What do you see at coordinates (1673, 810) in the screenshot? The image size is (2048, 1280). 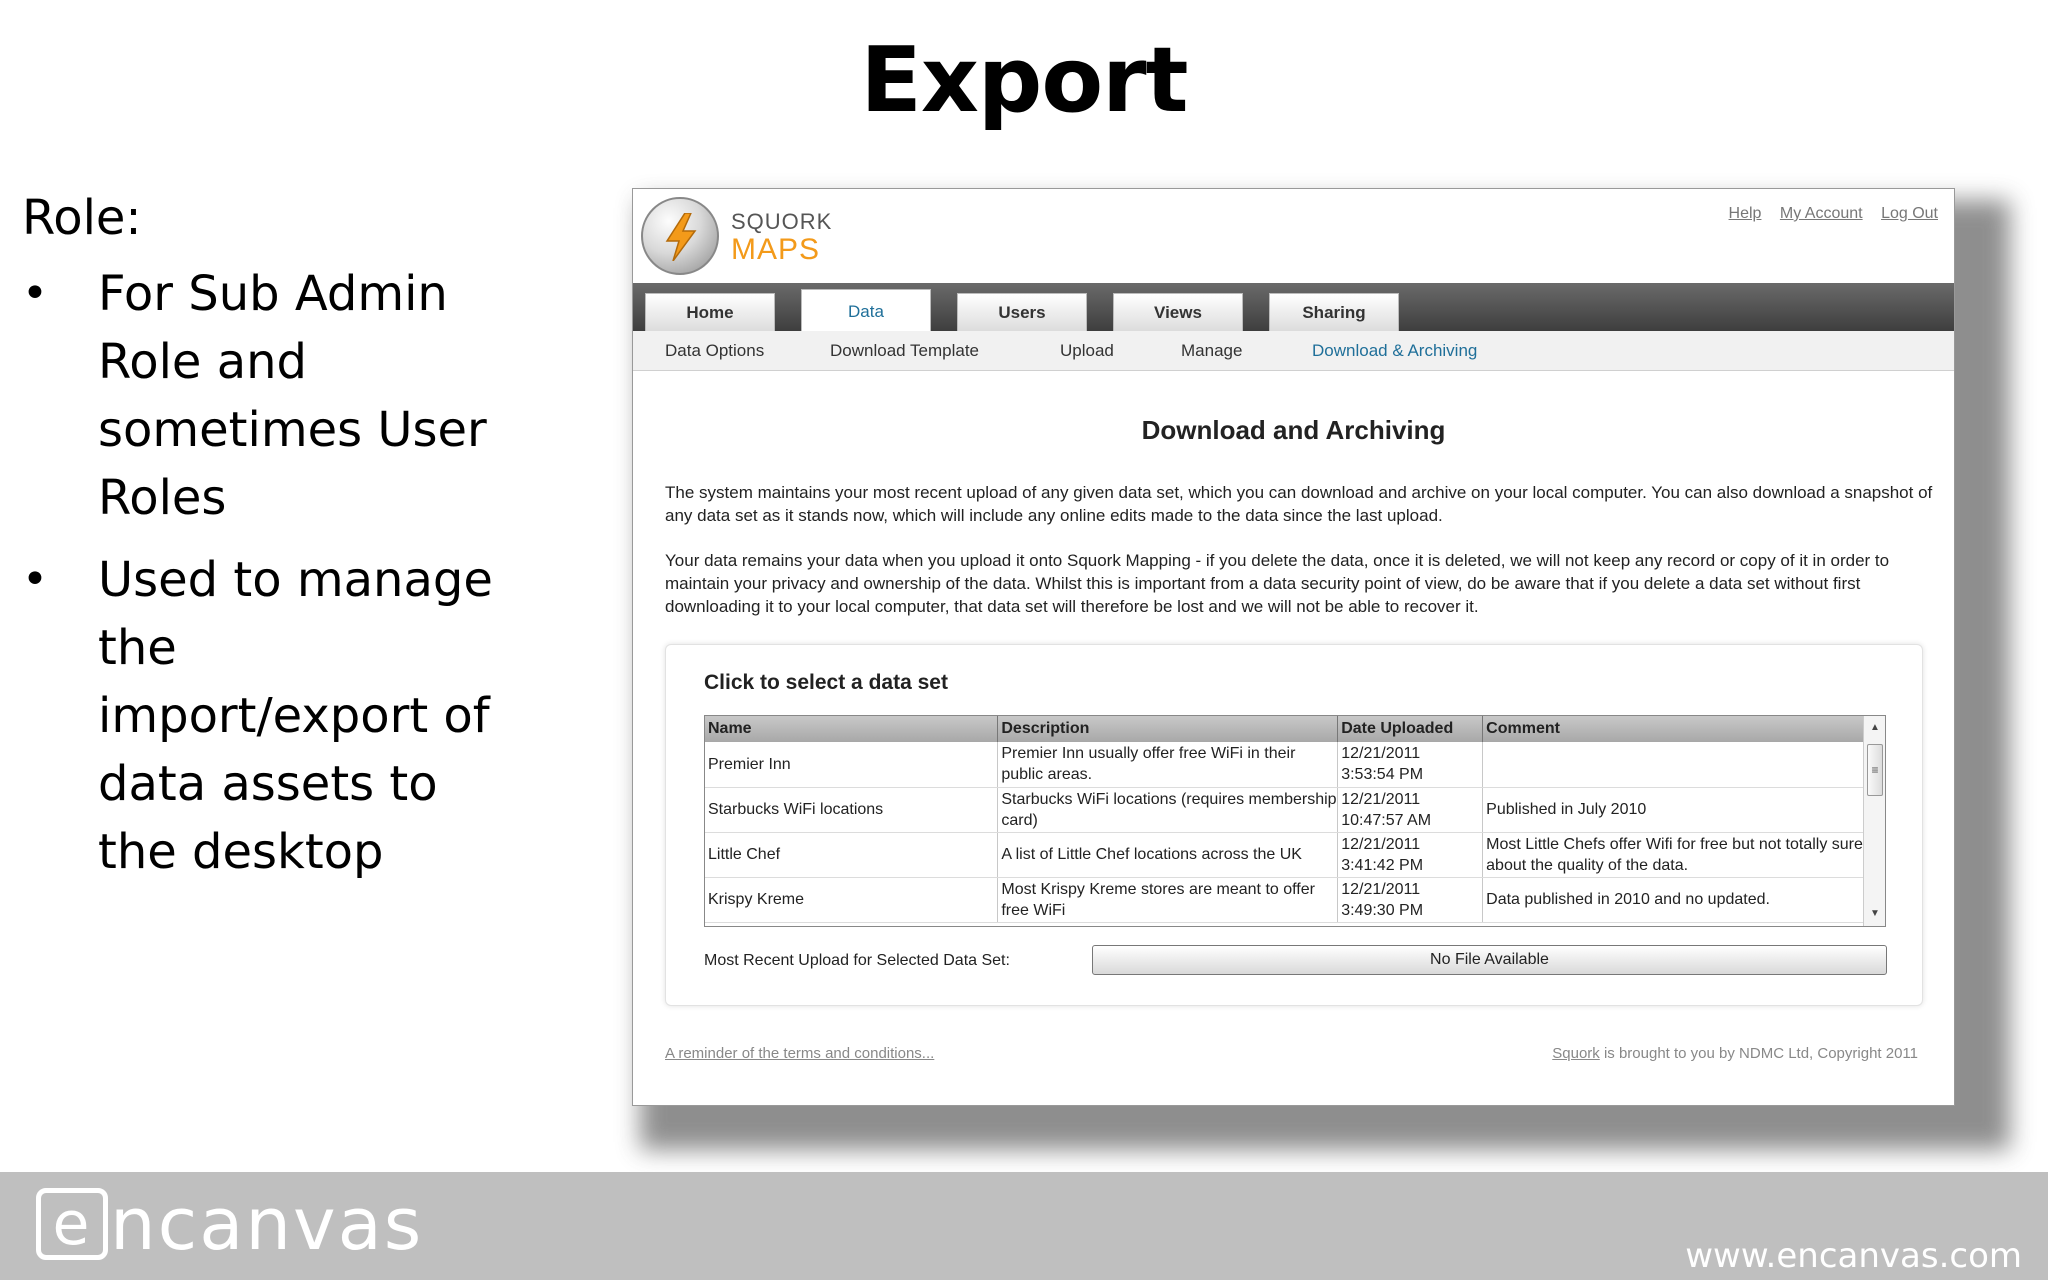 I see `cell-comment: Published in July 2010` at bounding box center [1673, 810].